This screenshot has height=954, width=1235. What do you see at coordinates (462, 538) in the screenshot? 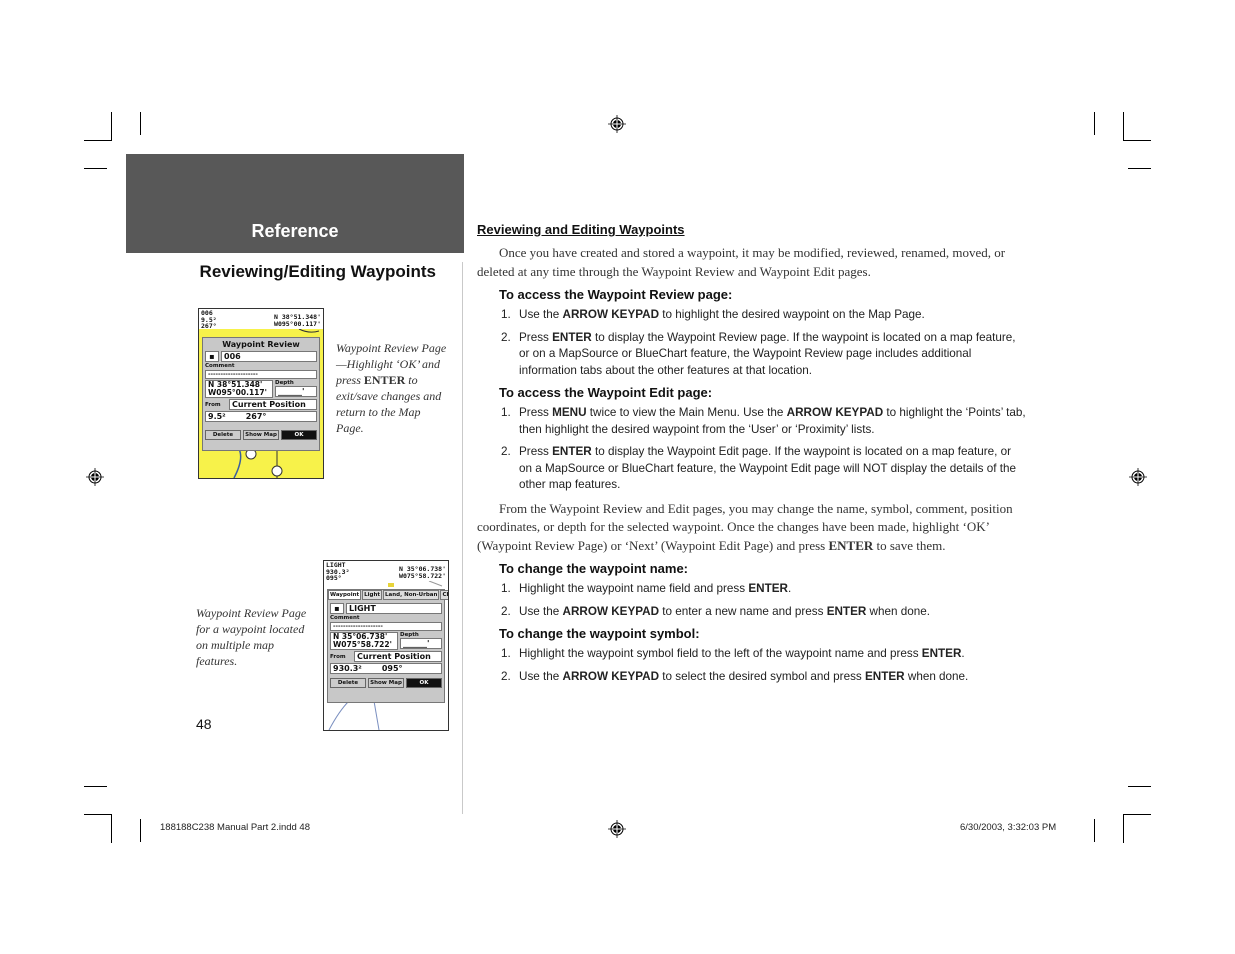
I see `column-divider` at bounding box center [462, 538].